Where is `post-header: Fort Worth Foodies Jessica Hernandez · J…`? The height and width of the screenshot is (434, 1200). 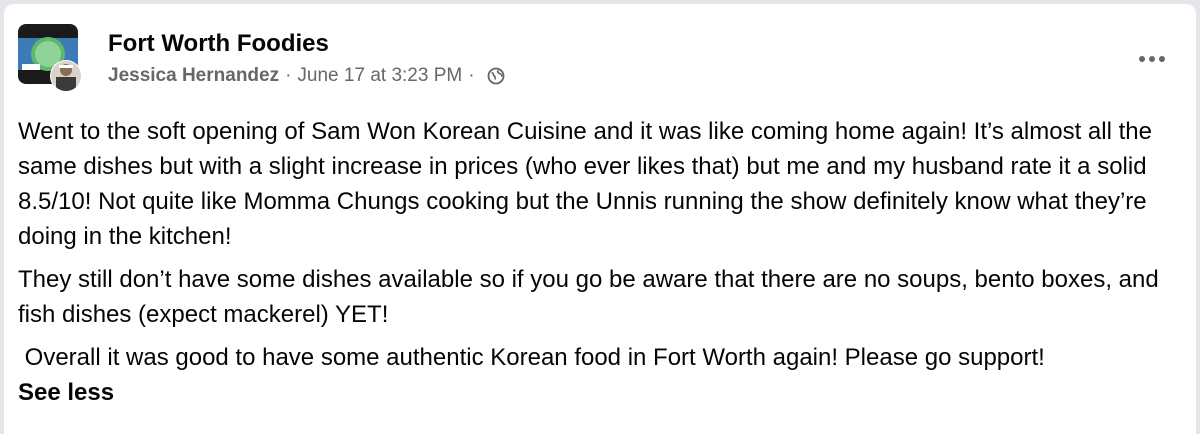
post-header: Fort Worth Foodies Jessica Hernandez · J… is located at coordinates (306, 58).